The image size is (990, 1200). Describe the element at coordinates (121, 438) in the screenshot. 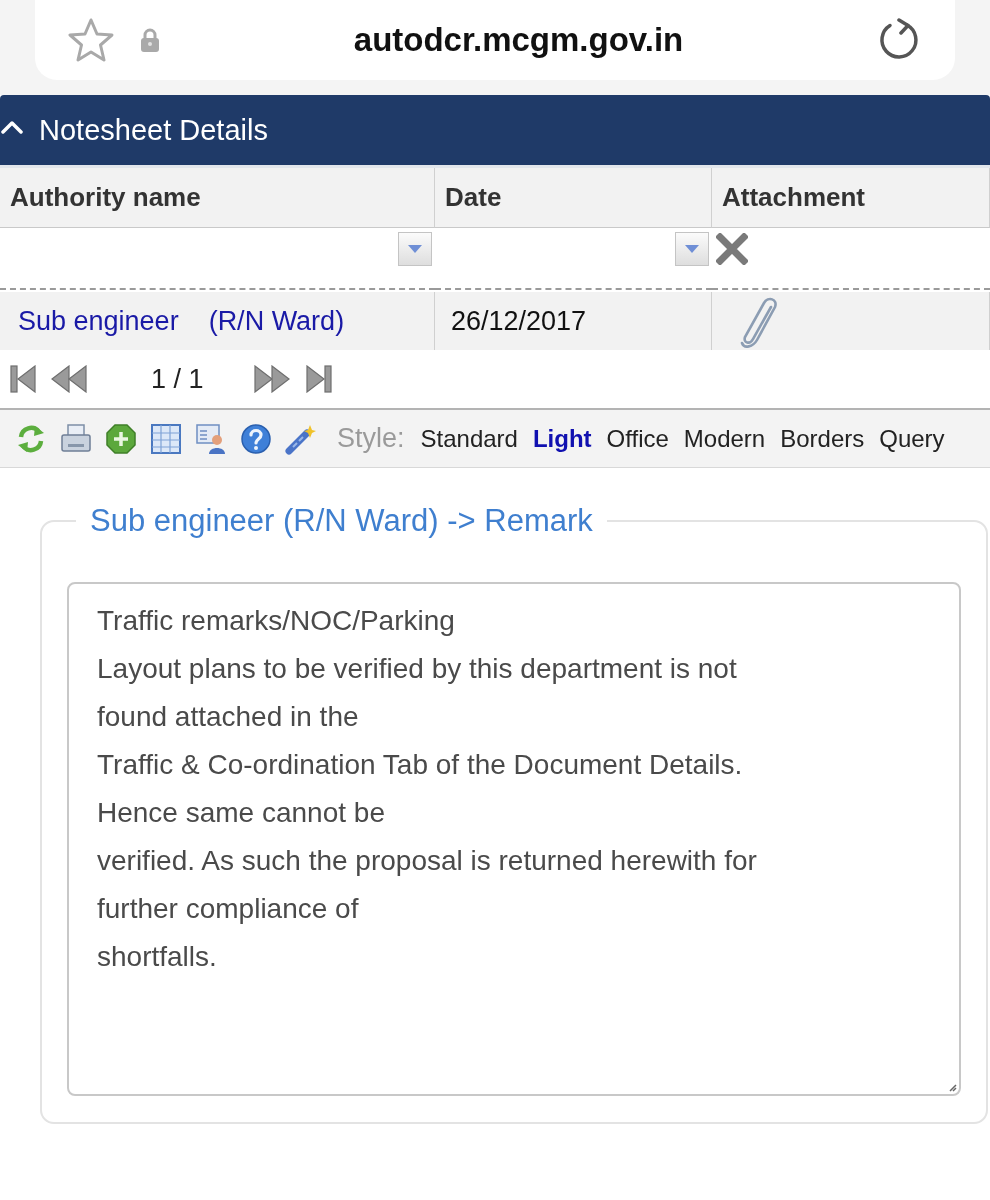

I see `plus-icon` at that location.